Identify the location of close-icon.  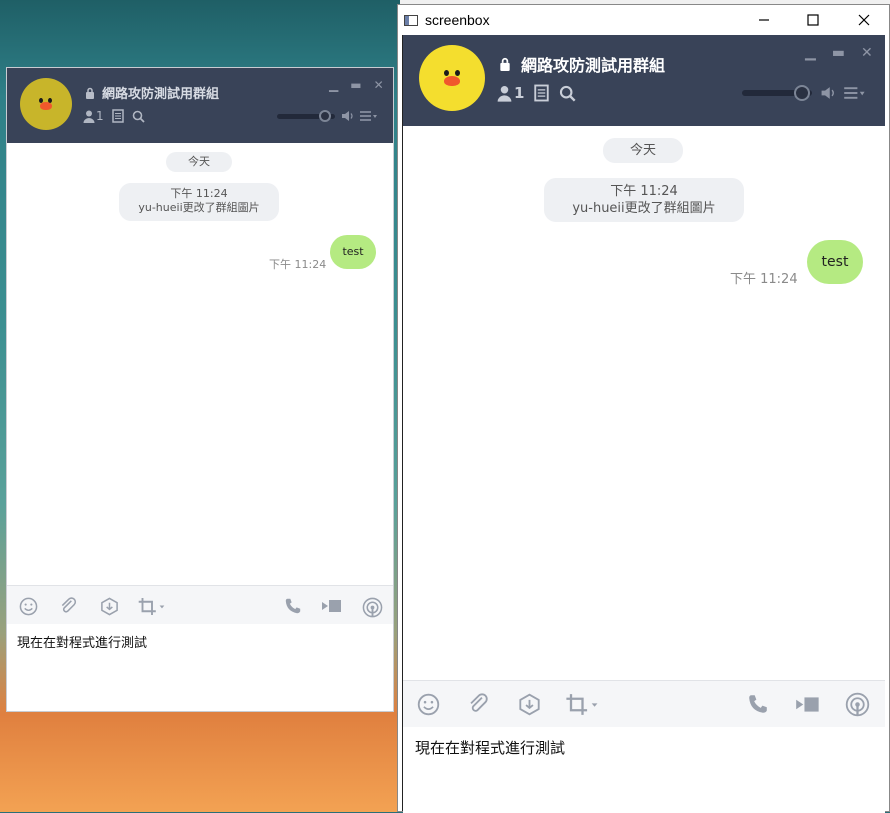
(864, 20).